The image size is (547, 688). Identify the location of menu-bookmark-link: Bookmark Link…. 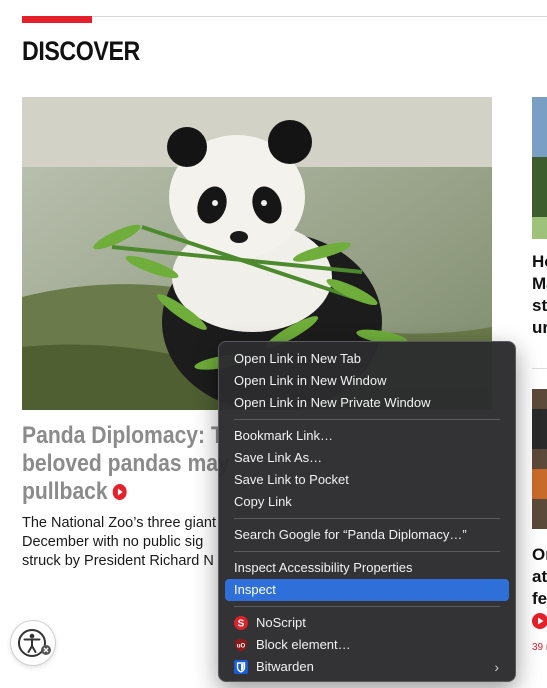
(367, 436).